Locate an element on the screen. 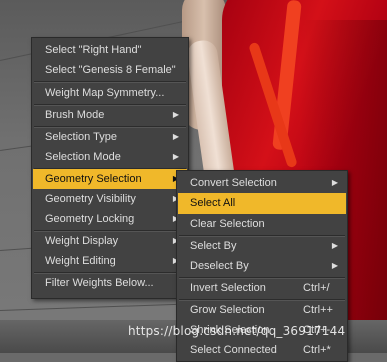 The height and width of the screenshot is (362, 387). menu-item-invert-selection: Invert Selection Ctrl+/ is located at coordinates (262, 288).